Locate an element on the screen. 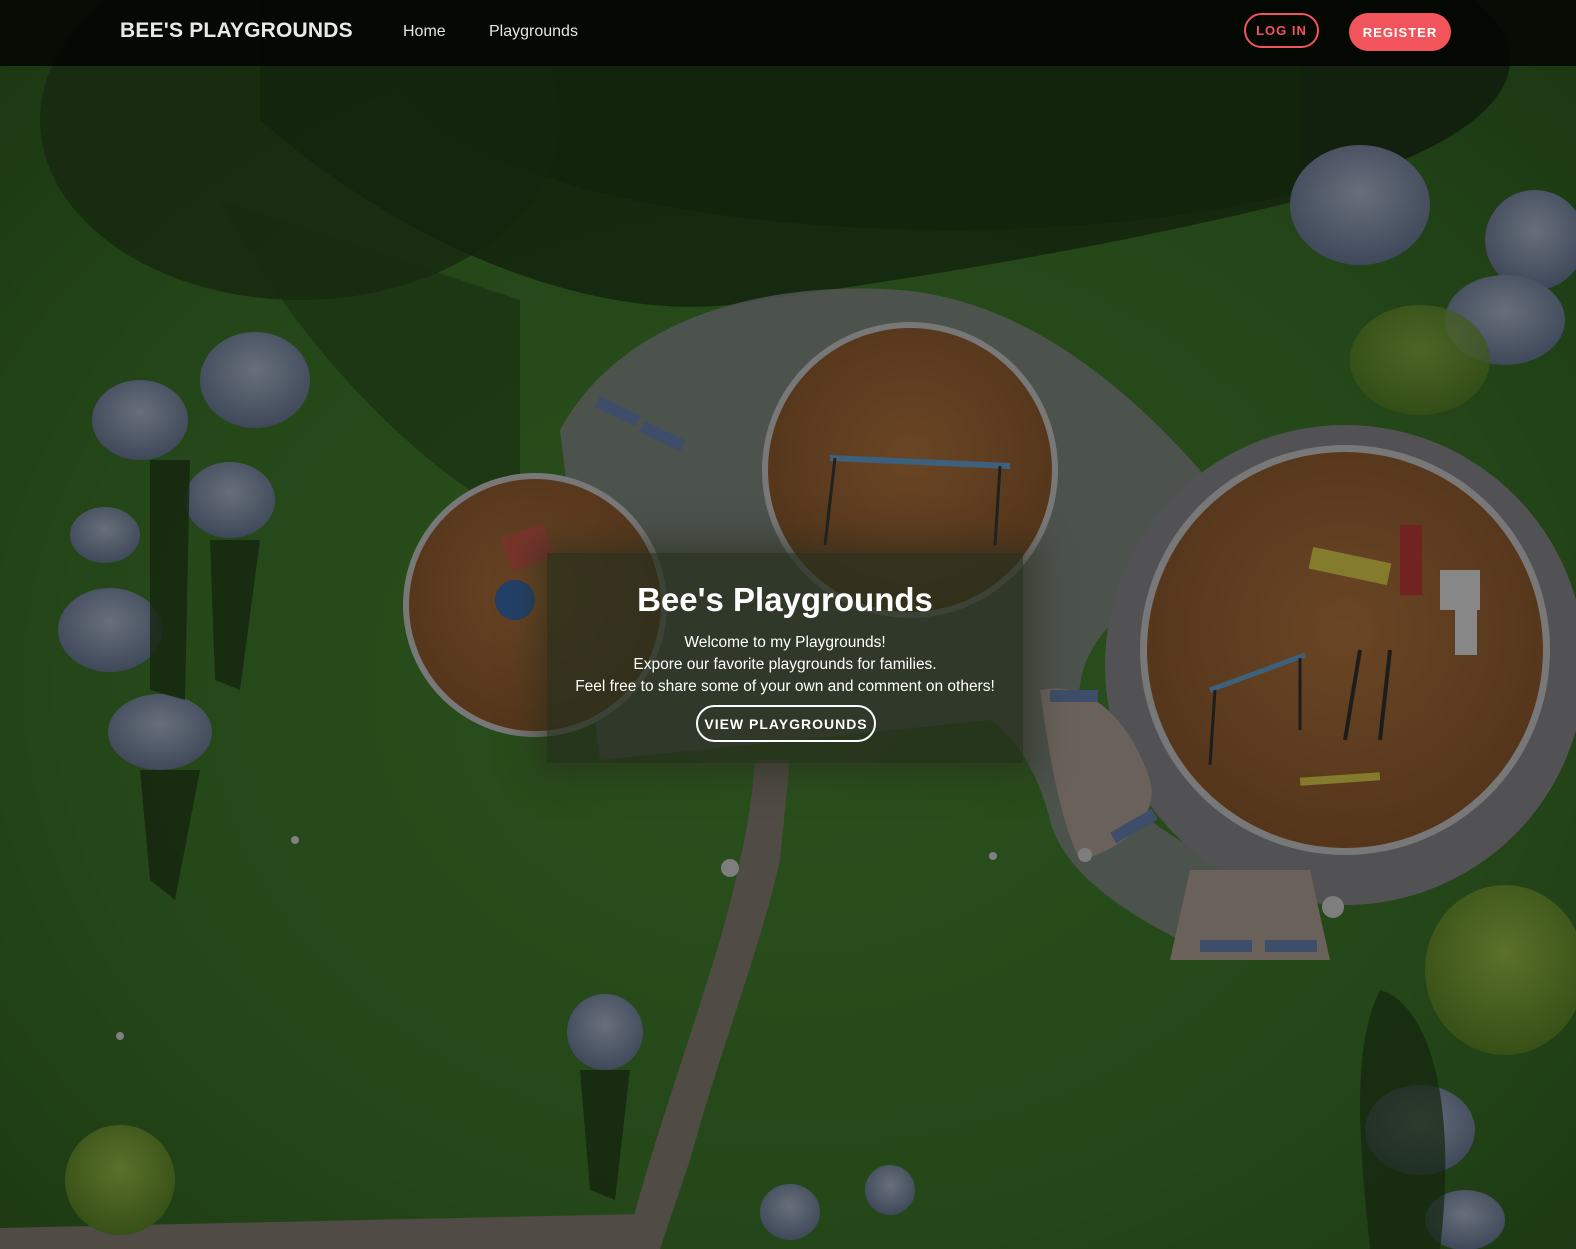  register-button: REGISTER is located at coordinates (1400, 32).